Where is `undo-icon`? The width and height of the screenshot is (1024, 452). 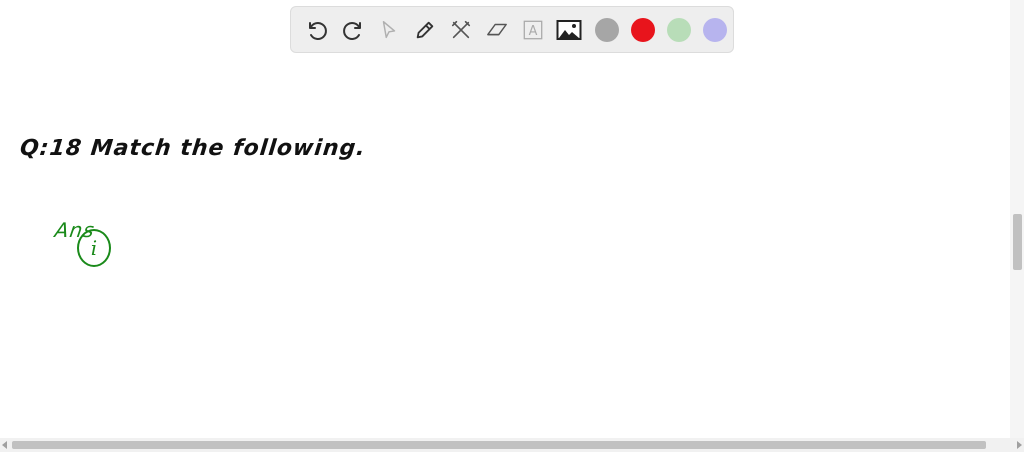 undo-icon is located at coordinates (318, 30).